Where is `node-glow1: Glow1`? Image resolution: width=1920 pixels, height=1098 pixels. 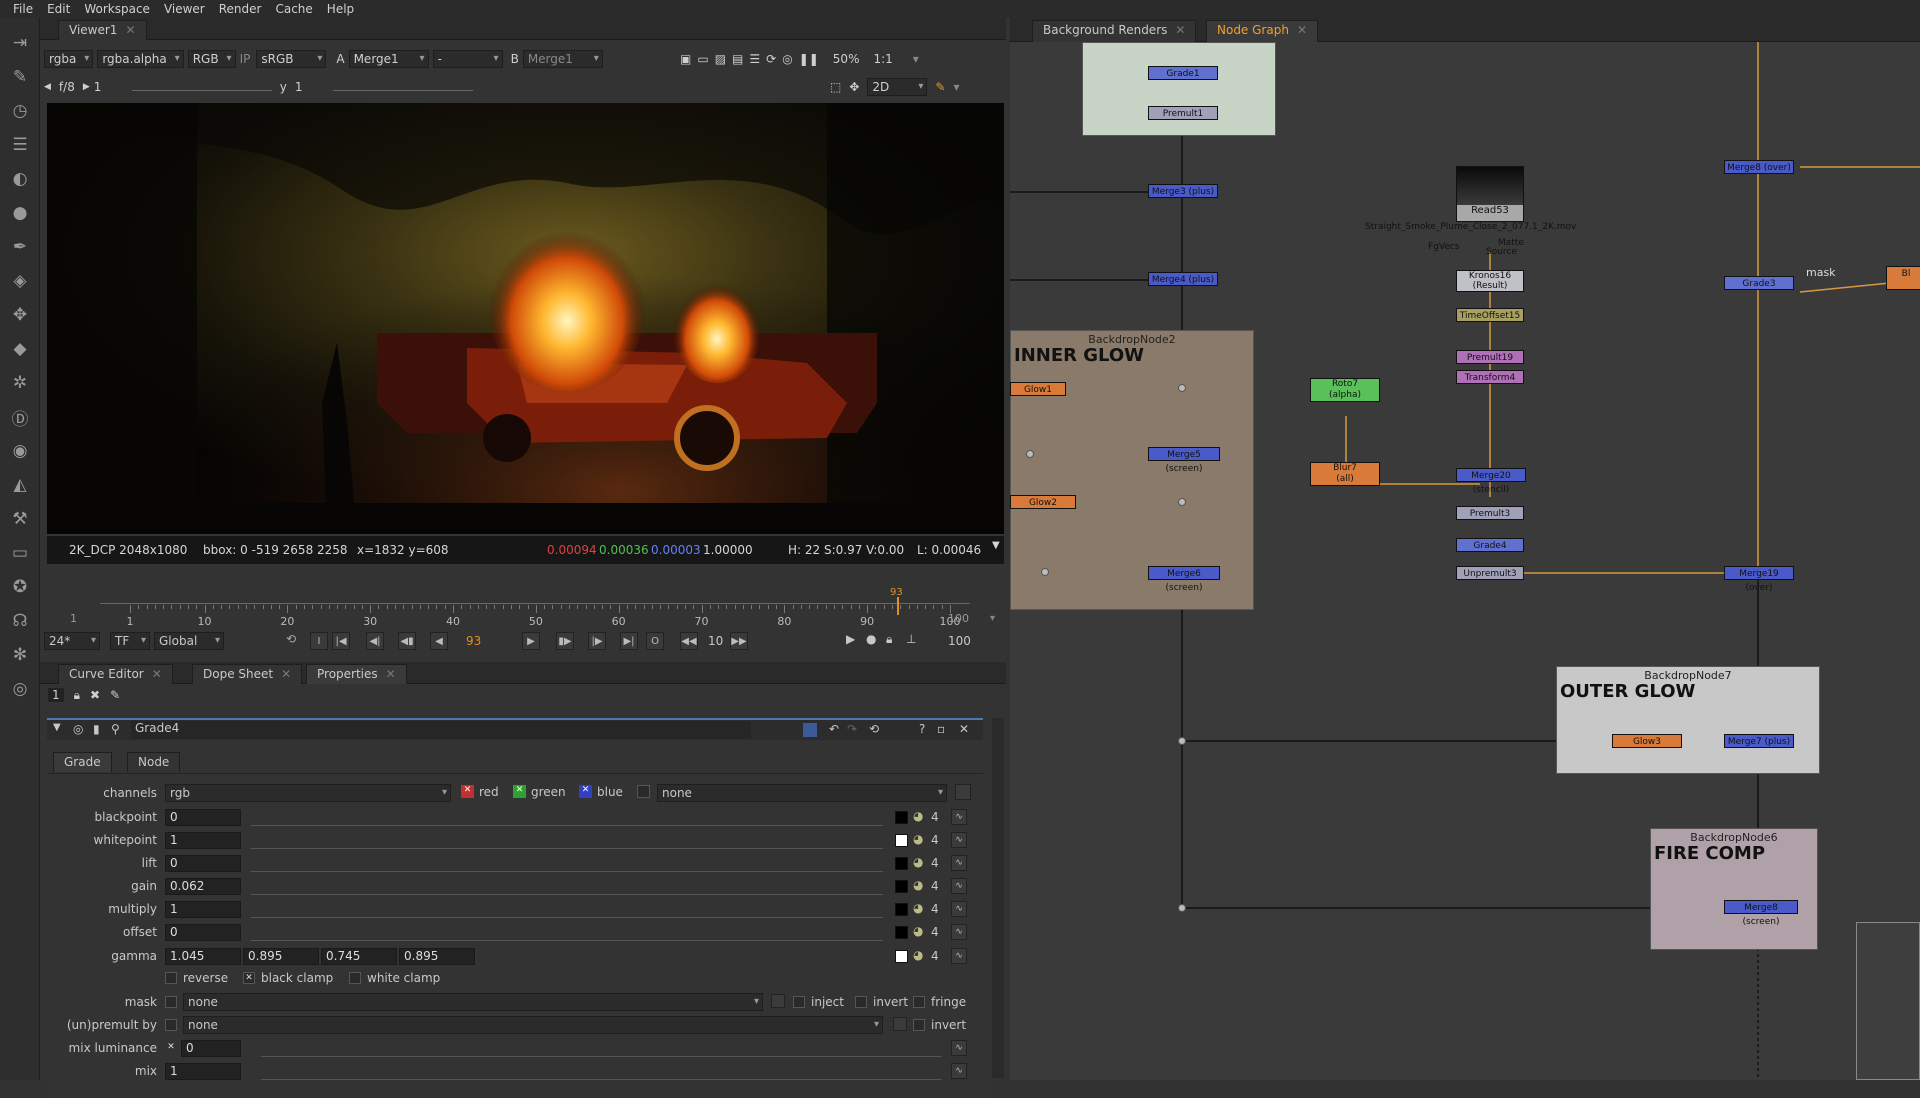
node-glow1: Glow1 is located at coordinates (1038, 389).